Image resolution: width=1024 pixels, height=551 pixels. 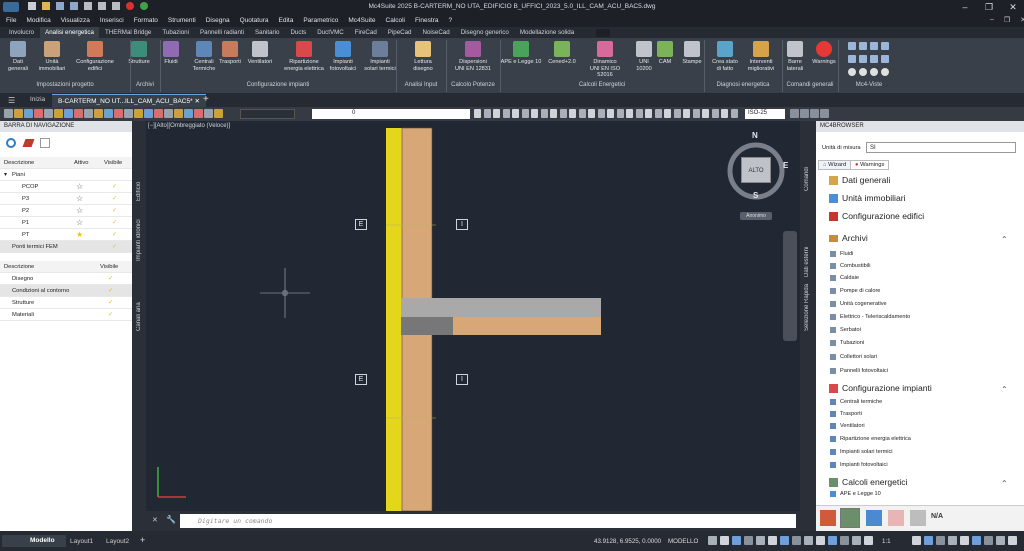 I want to click on section-archivi: Archivi, so click(x=848, y=238).